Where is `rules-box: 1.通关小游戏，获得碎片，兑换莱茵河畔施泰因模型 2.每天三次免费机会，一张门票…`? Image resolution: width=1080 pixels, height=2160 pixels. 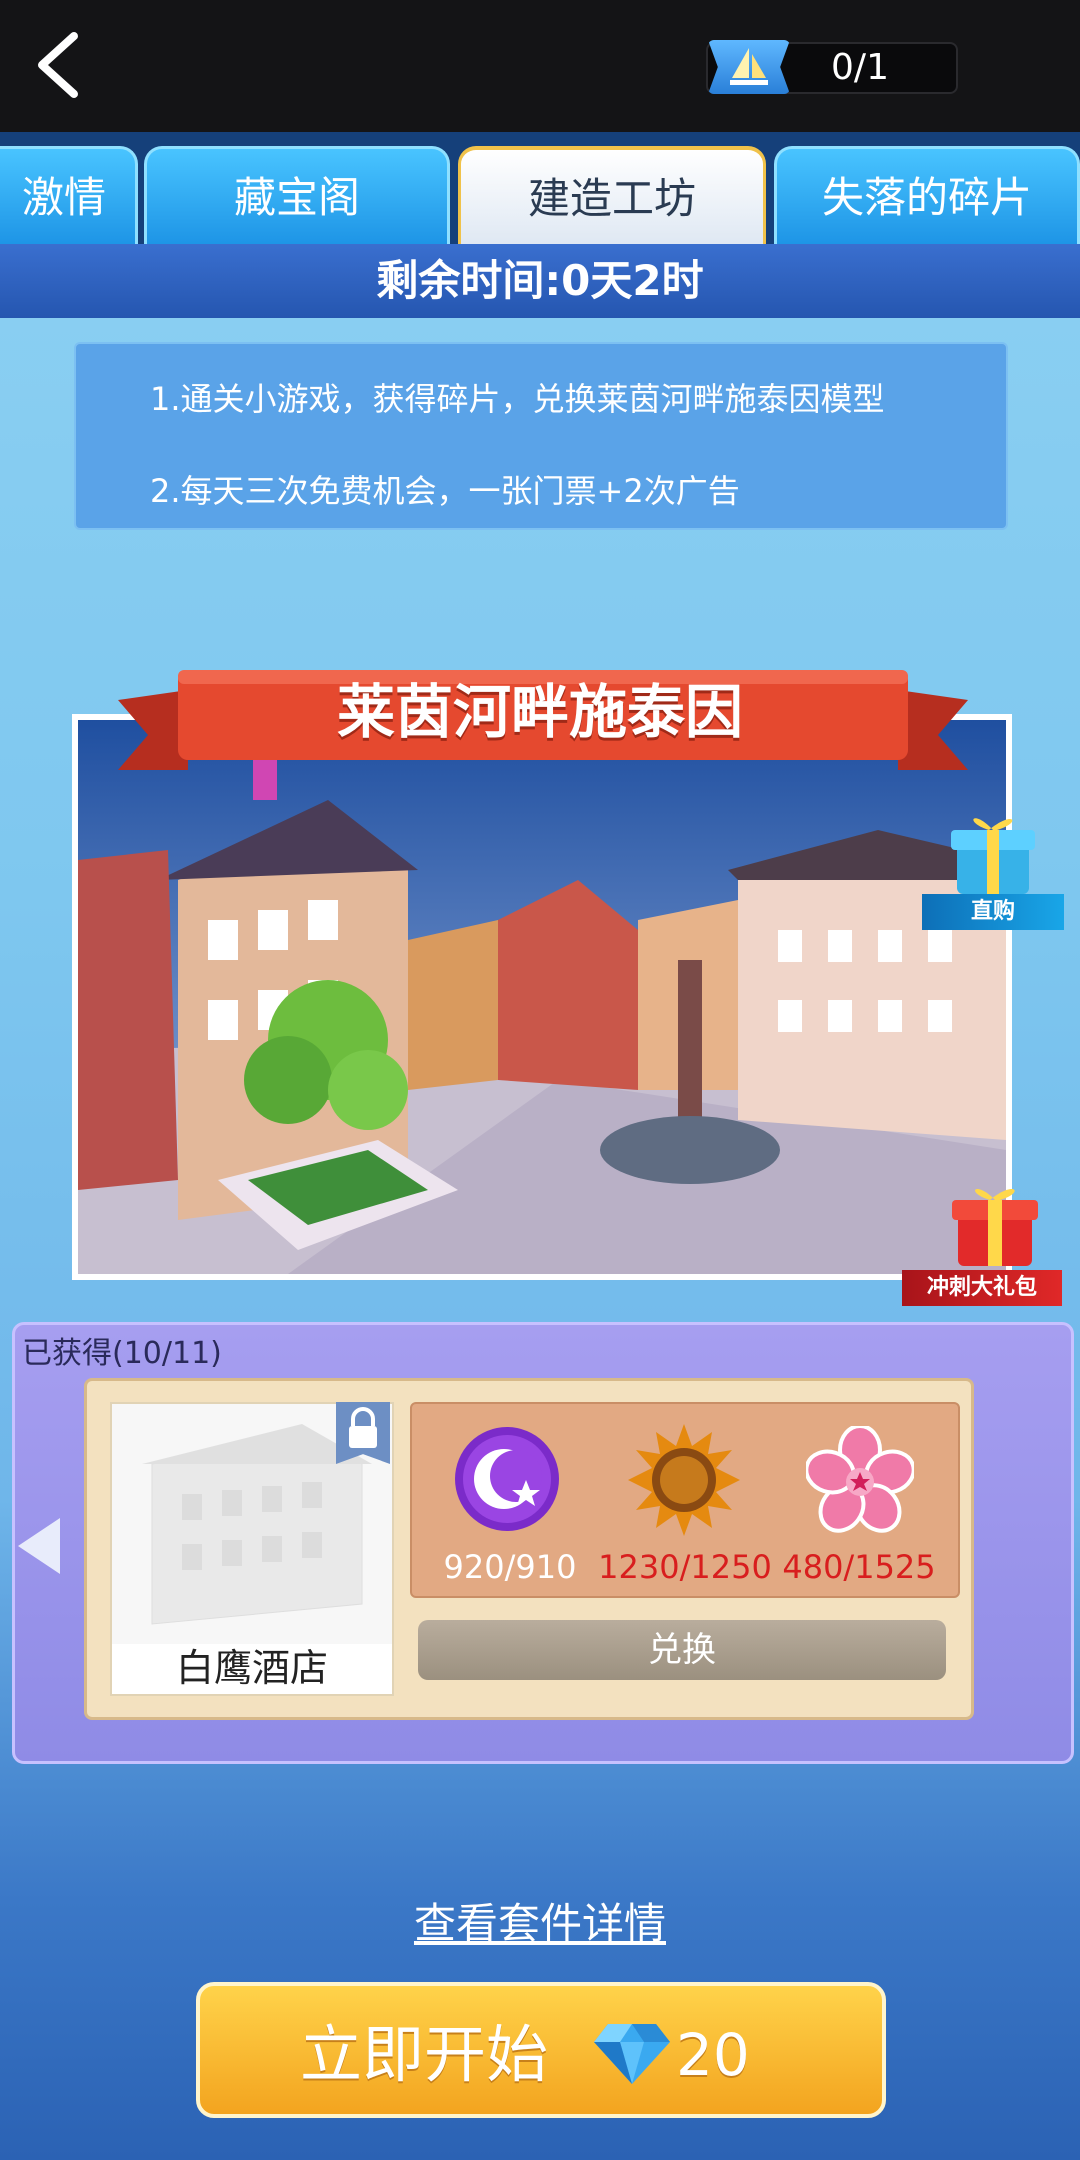 rules-box: 1.通关小游戏，获得碎片，兑换莱茵河畔施泰因模型 2.每天三次免费机会，一张门票… is located at coordinates (541, 436).